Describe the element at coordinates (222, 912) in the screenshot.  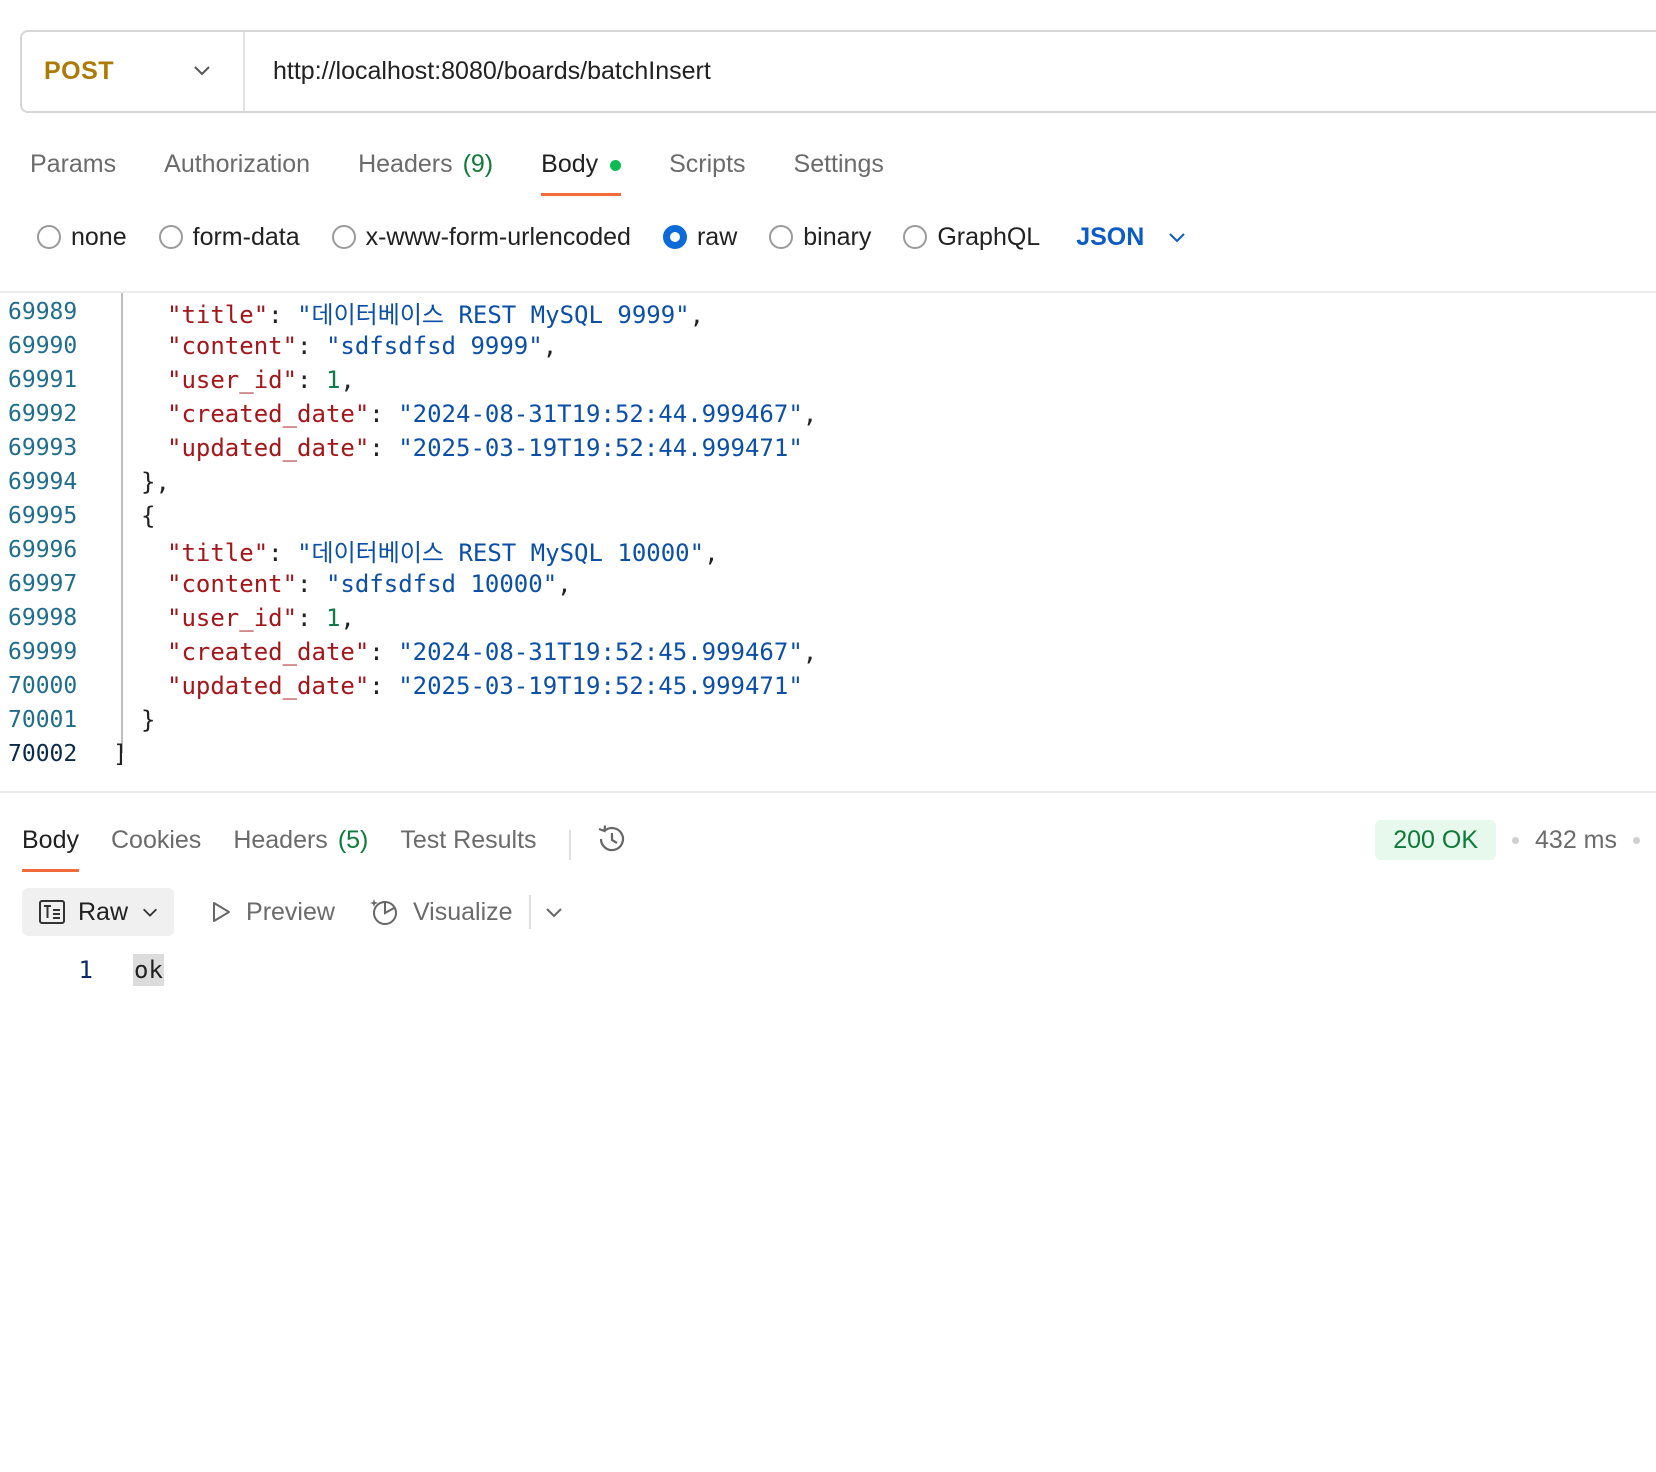
I see `play-icon` at that location.